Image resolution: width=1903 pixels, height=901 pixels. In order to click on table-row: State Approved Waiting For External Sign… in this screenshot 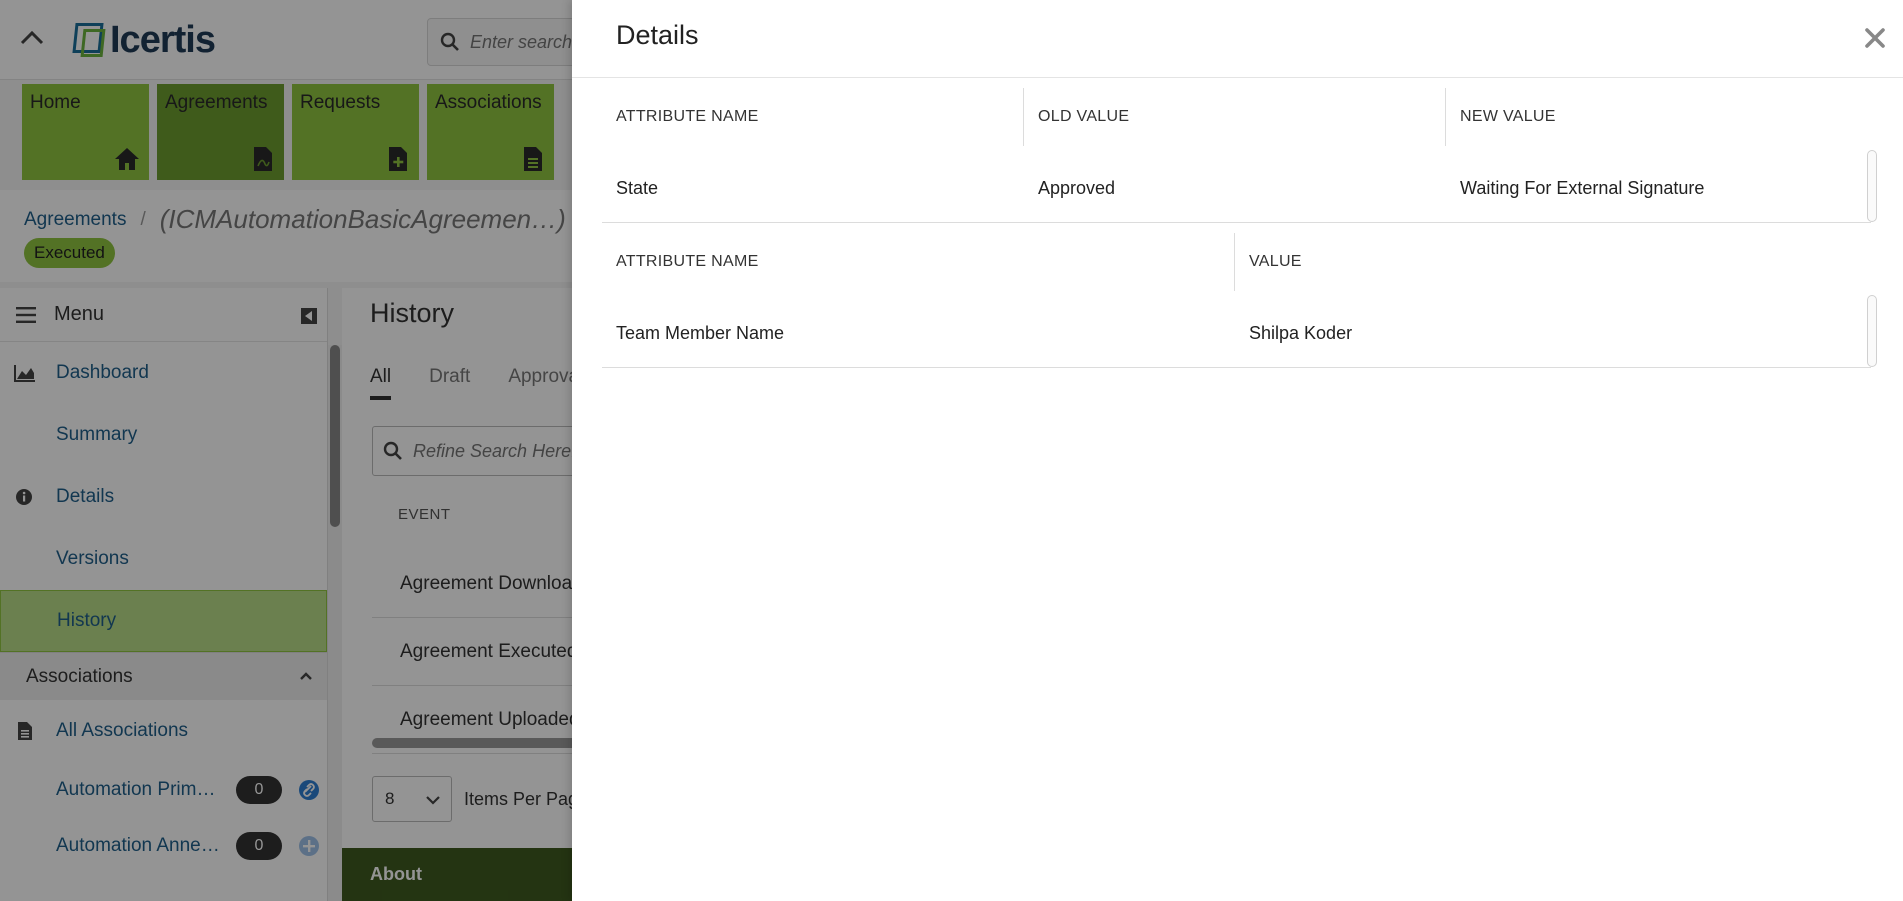, I will do `click(1236, 189)`.